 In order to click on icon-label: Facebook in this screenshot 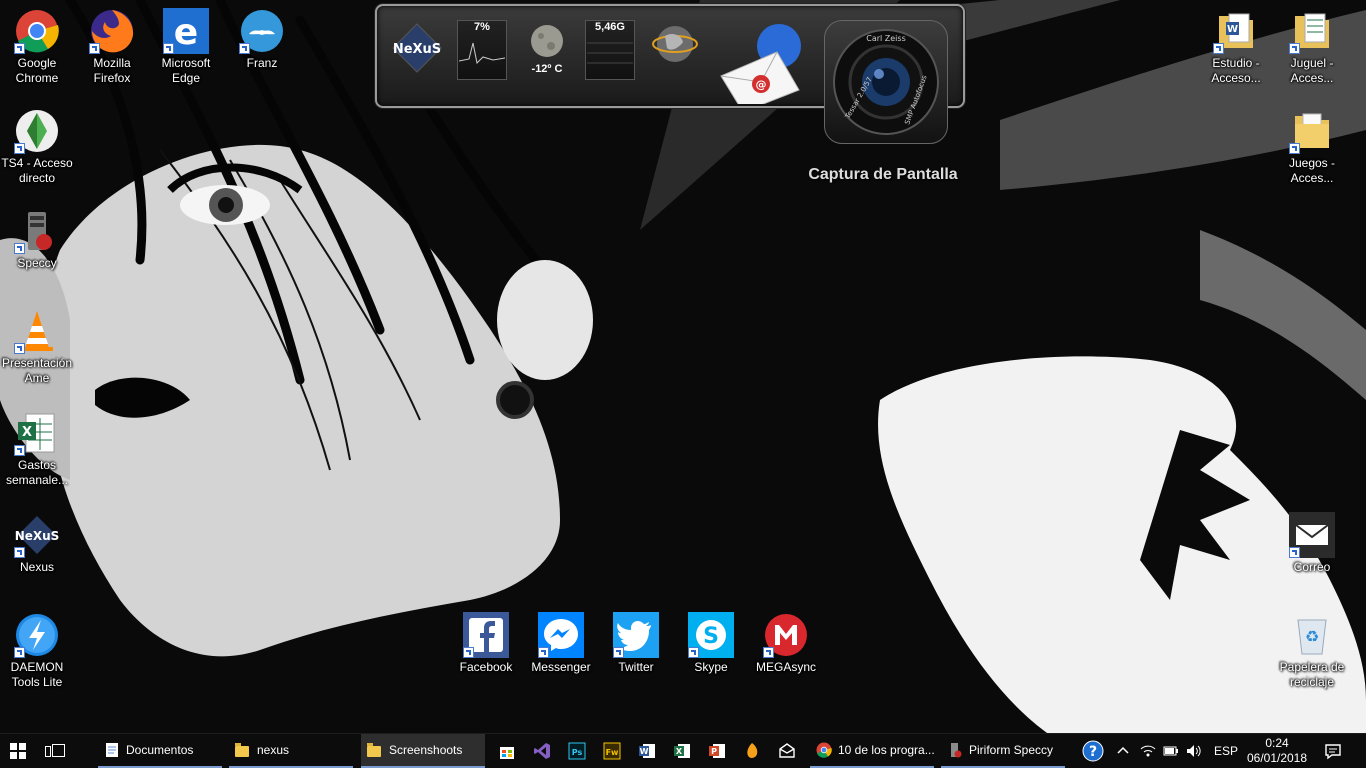, I will do `click(486, 667)`.